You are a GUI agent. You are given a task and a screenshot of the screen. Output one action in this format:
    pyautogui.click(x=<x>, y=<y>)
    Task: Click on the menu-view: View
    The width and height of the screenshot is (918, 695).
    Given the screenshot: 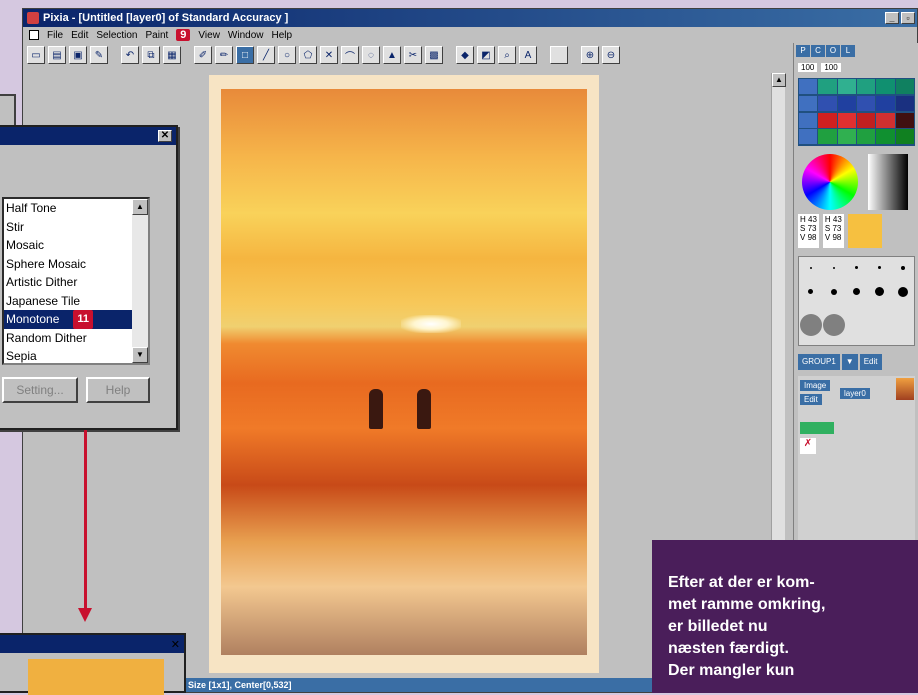 What is the action you would take?
    pyautogui.click(x=209, y=35)
    